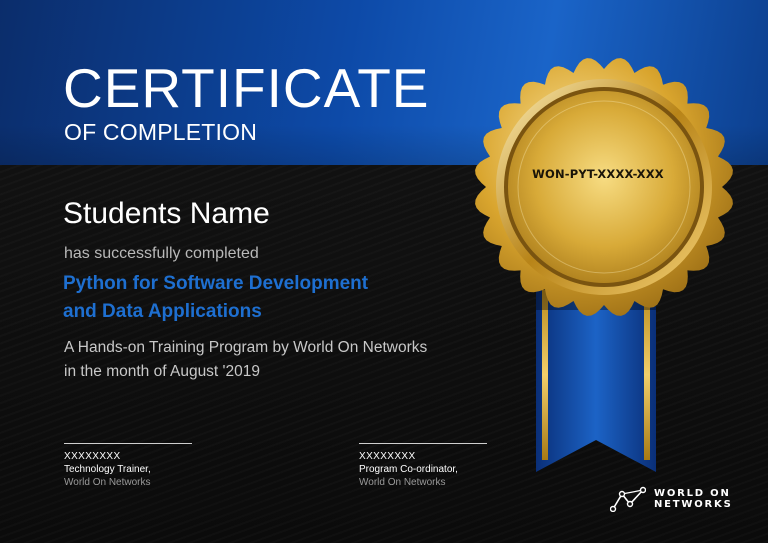 This screenshot has height=543, width=768. What do you see at coordinates (408, 469) in the screenshot?
I see `signatory-role: Program Co-ordinator,` at bounding box center [408, 469].